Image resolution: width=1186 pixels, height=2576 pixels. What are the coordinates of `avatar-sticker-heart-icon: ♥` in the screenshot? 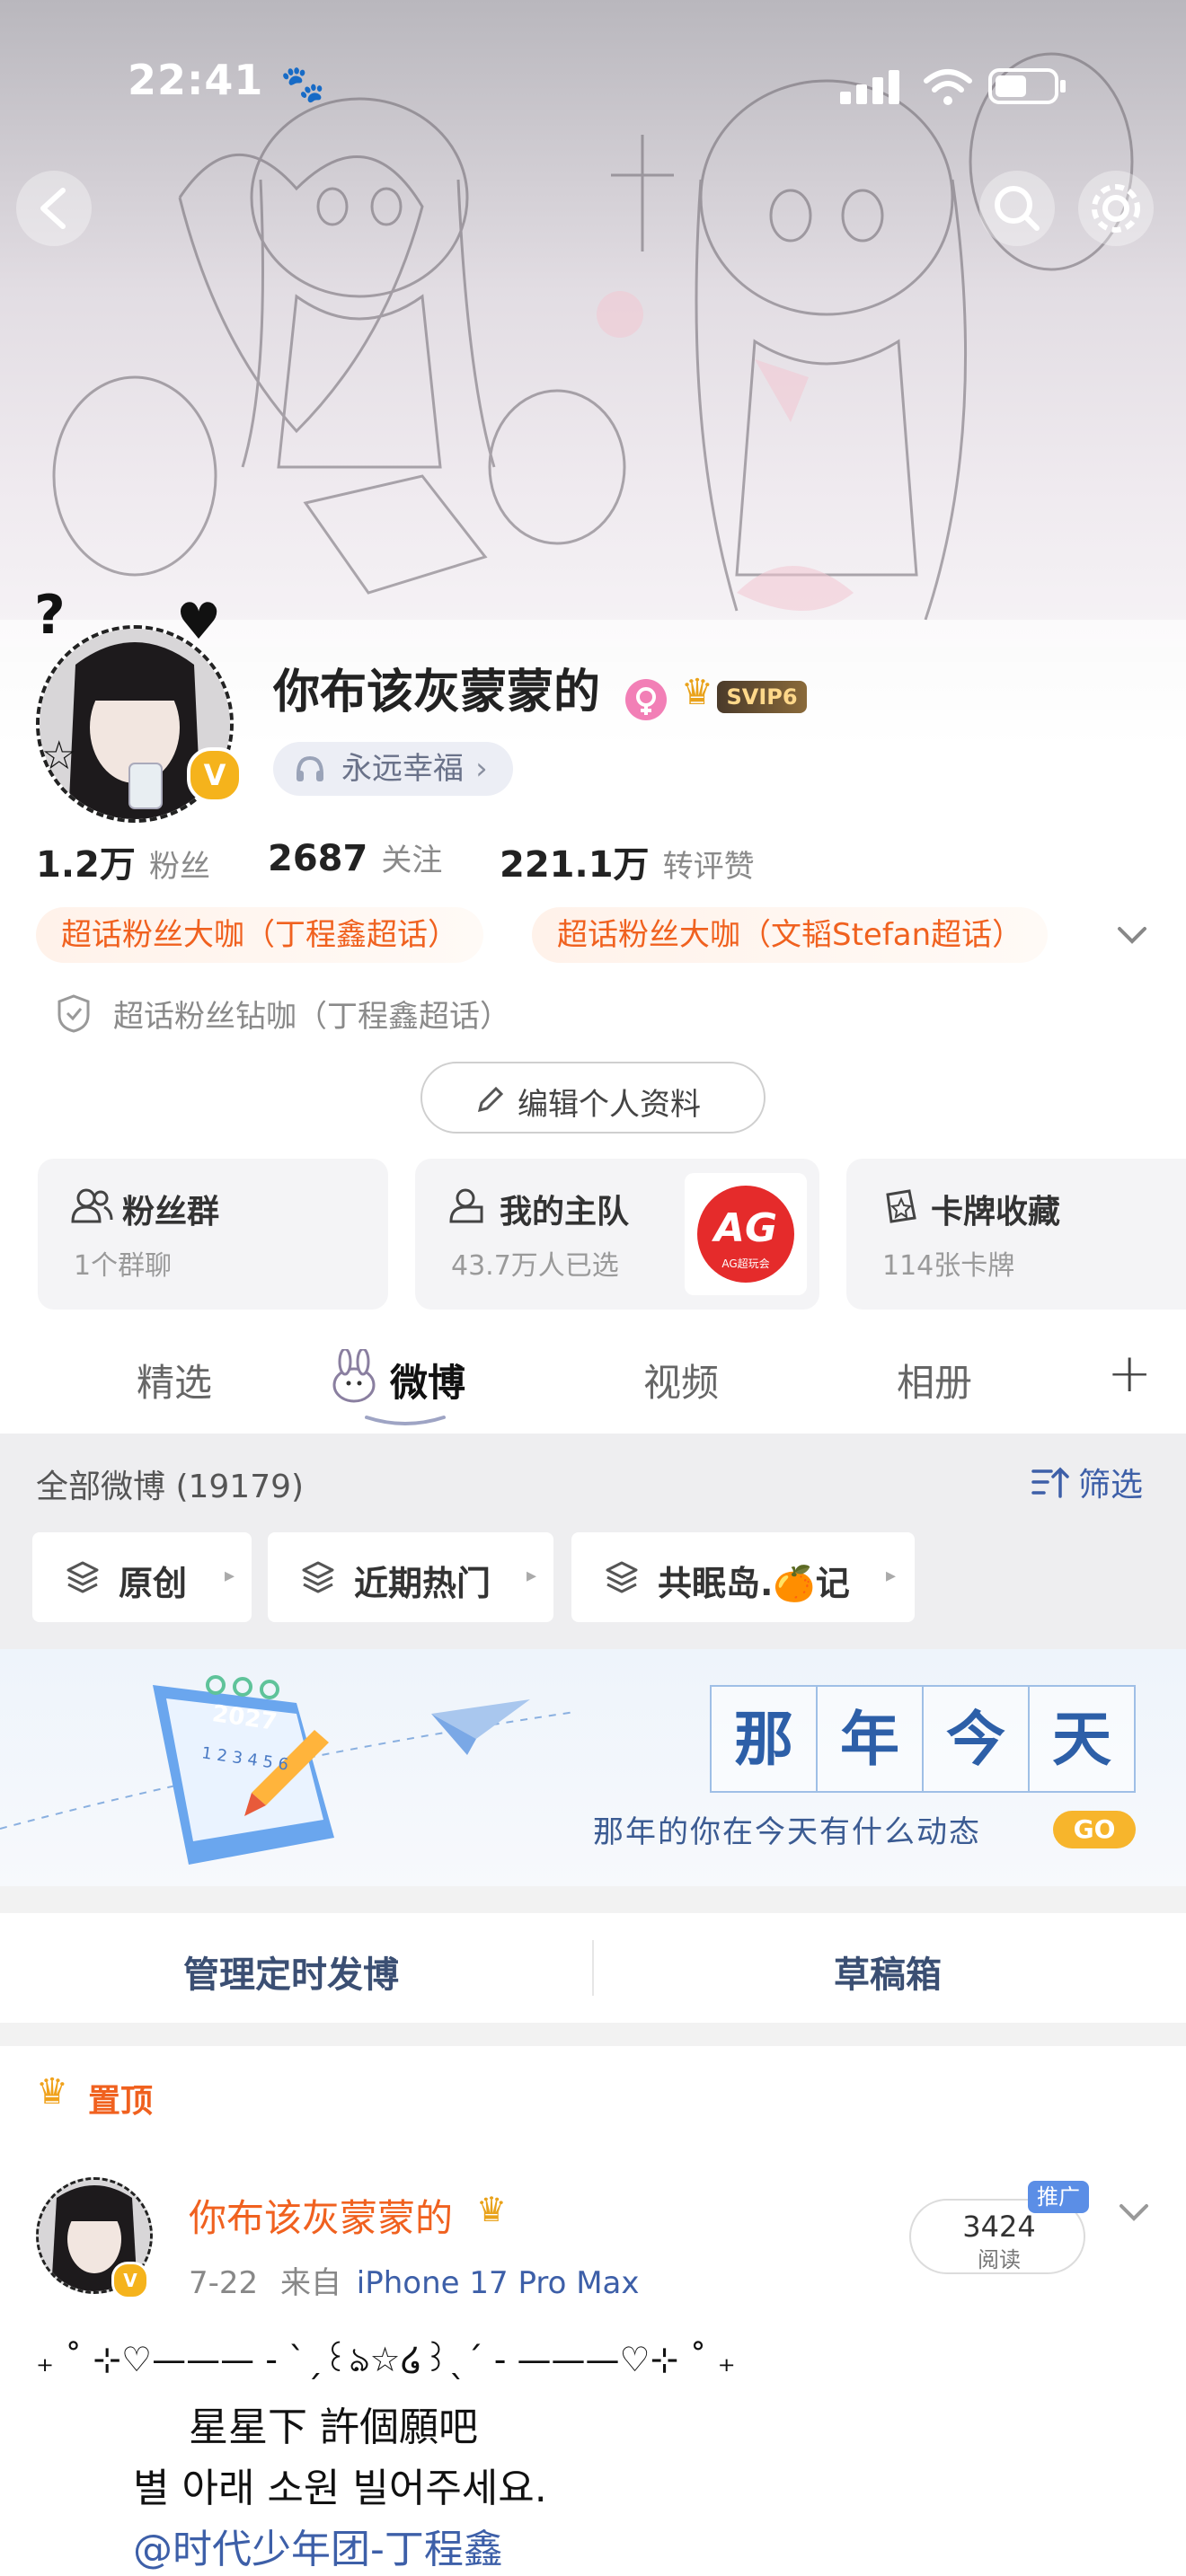 It's located at (199, 622).